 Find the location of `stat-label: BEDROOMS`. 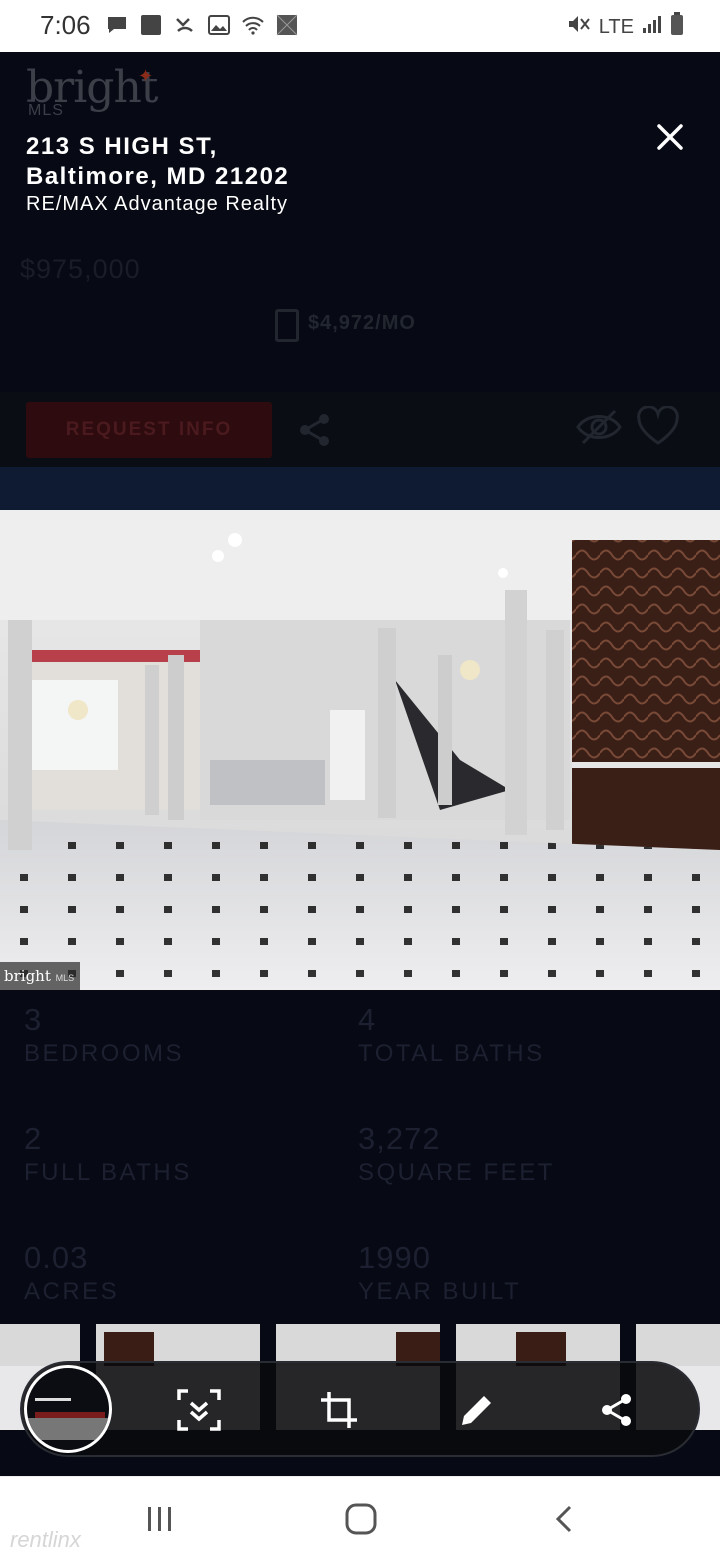

stat-label: BEDROOMS is located at coordinates (104, 1053).